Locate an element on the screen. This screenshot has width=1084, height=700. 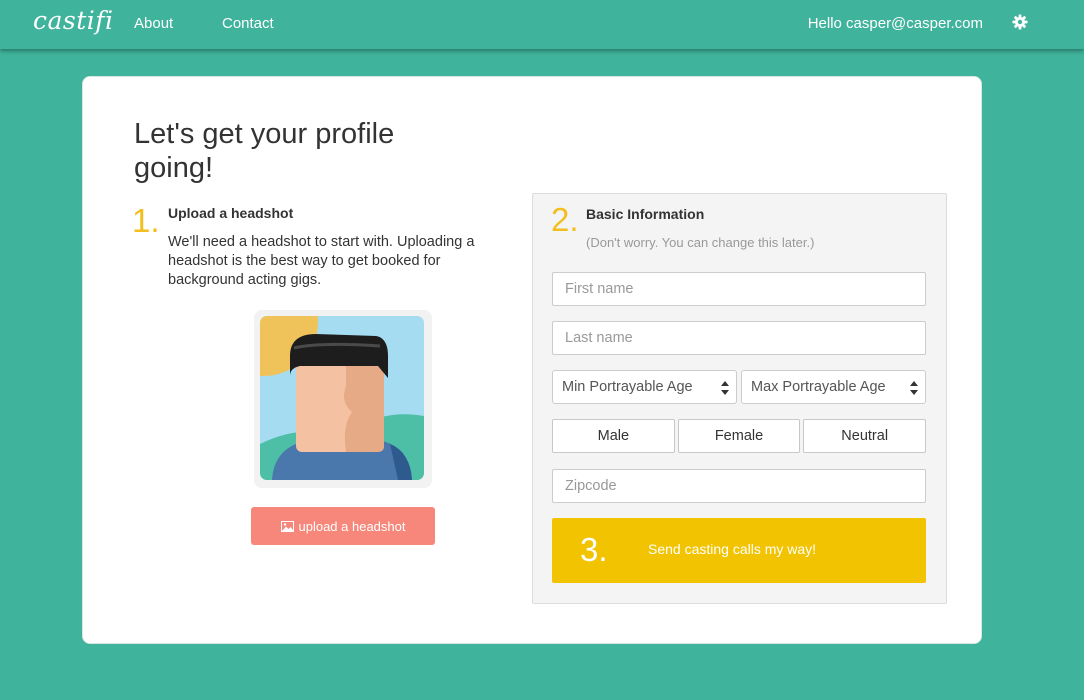
submit-label: Send casting calls my way! is located at coordinates (732, 549).